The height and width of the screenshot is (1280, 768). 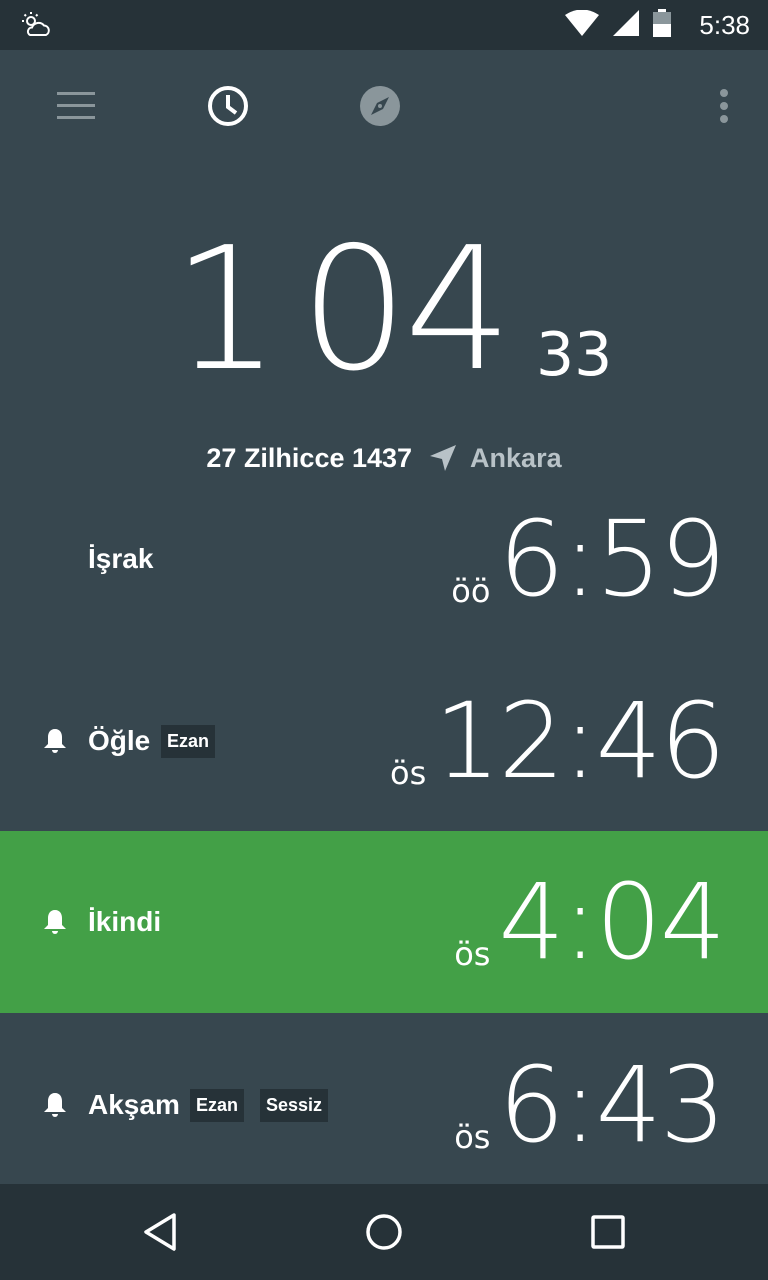 I want to click on prayer-name: İşrak, so click(x=121, y=558).